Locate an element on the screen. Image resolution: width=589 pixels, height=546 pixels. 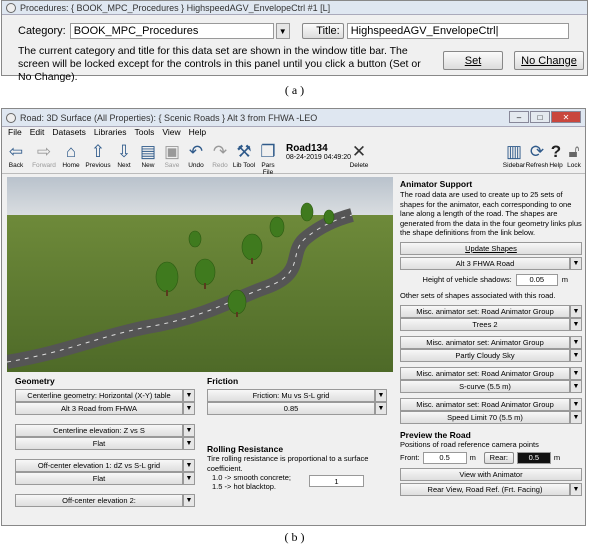
rolling-coefficient-input: 1 is located at coordinates (336, 481).